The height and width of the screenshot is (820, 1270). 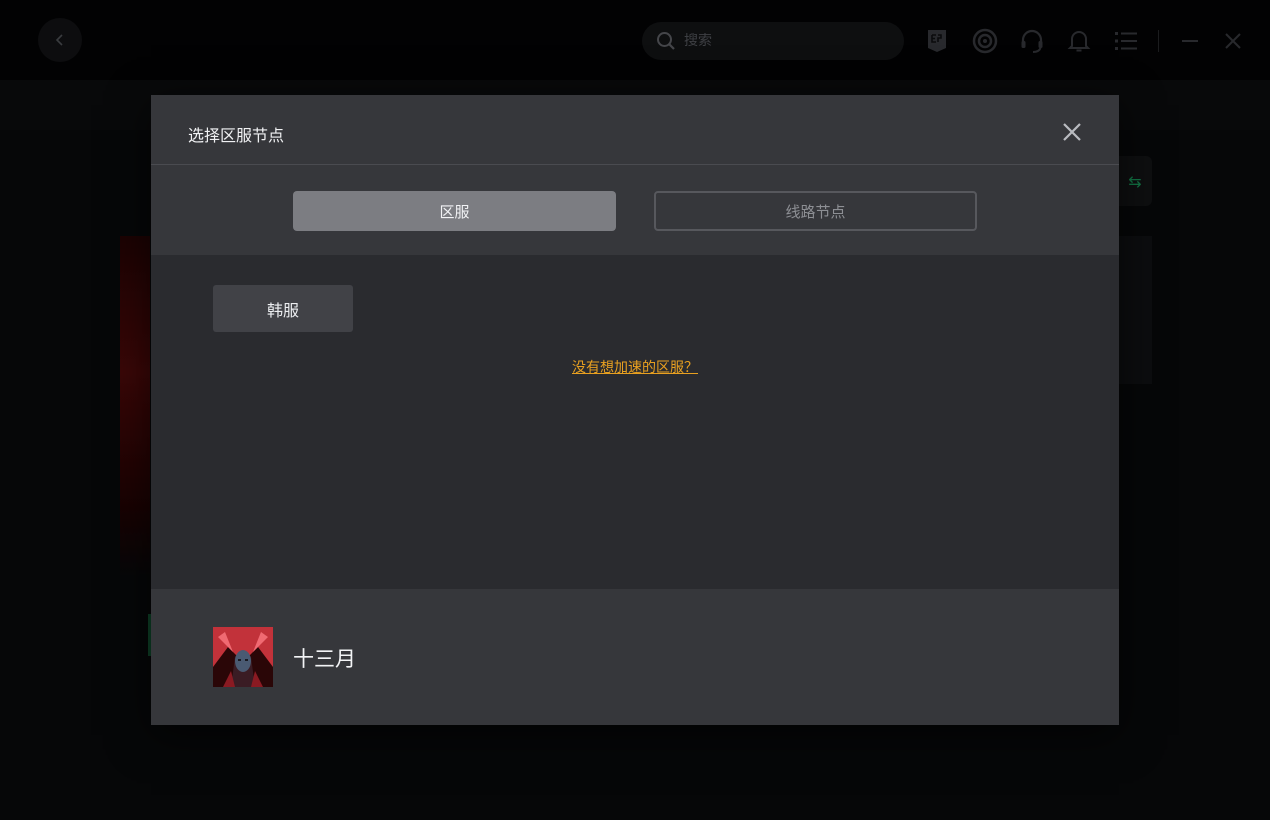 I want to click on game-avatar, so click(x=243, y=657).